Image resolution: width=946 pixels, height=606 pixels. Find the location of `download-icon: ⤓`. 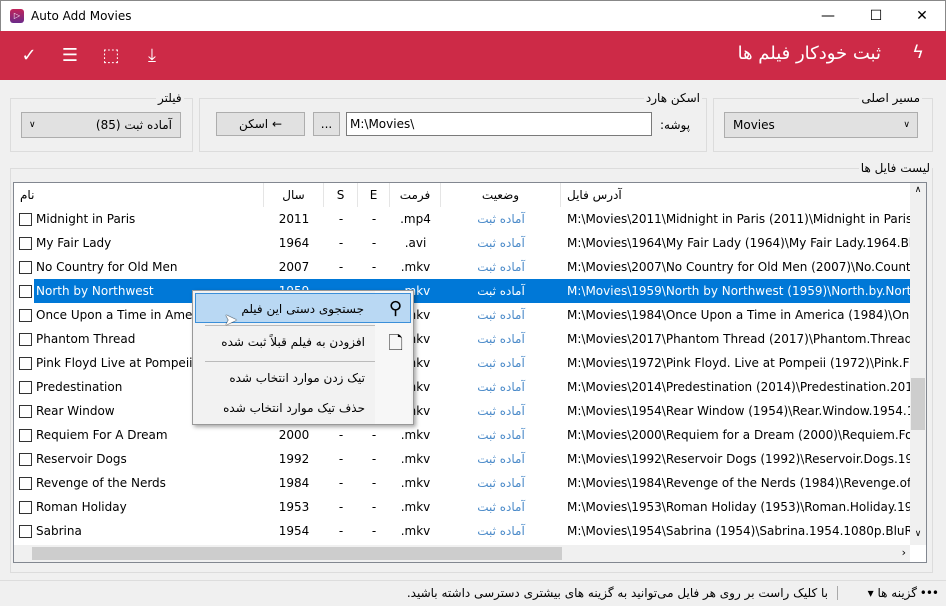

download-icon: ⤓ is located at coordinates (152, 56).